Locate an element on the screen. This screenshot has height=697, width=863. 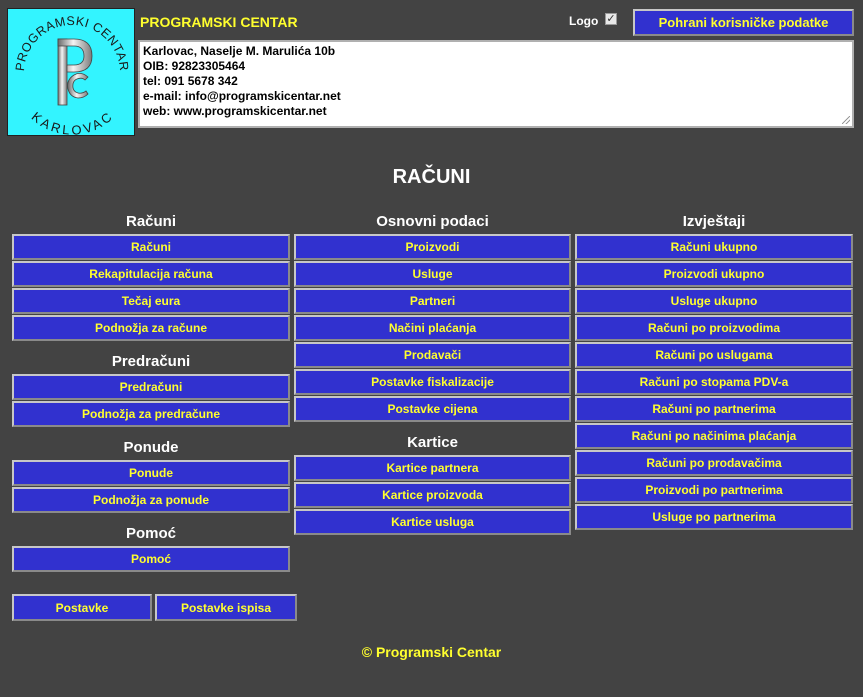
resize-grip-icon is located at coordinates (846, 120).